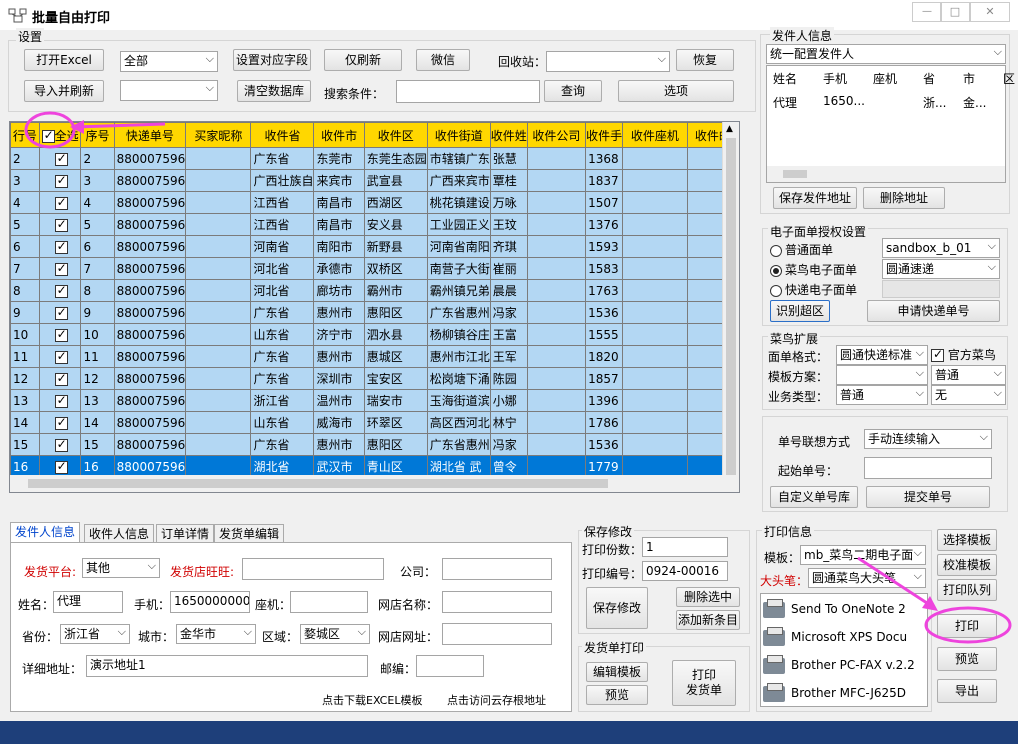 The width and height of the screenshot is (1018, 744). What do you see at coordinates (813, 289) in the screenshot?
I see `radio-express: 快递电子面单` at bounding box center [813, 289].